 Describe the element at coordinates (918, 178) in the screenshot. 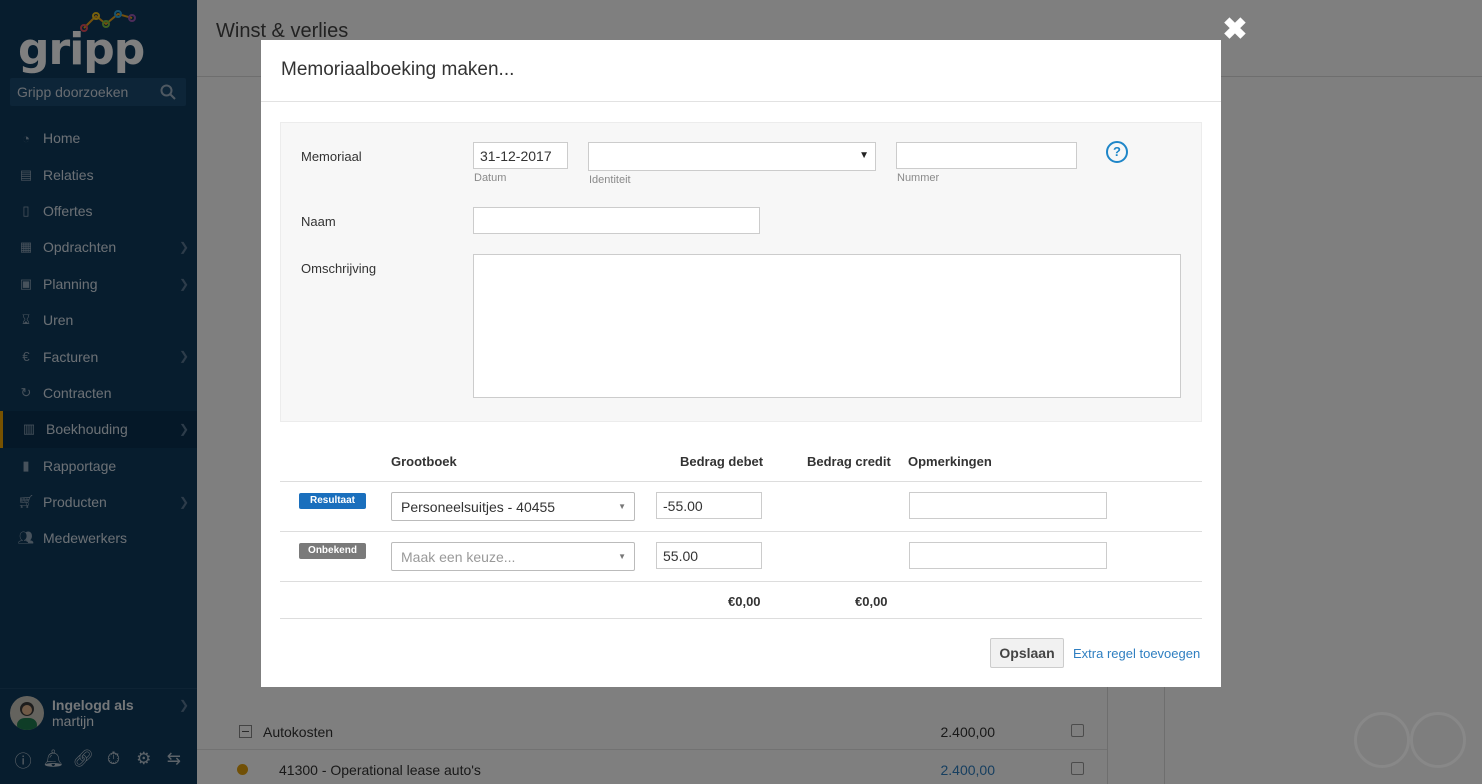

I see `number-caption: Nummer` at that location.